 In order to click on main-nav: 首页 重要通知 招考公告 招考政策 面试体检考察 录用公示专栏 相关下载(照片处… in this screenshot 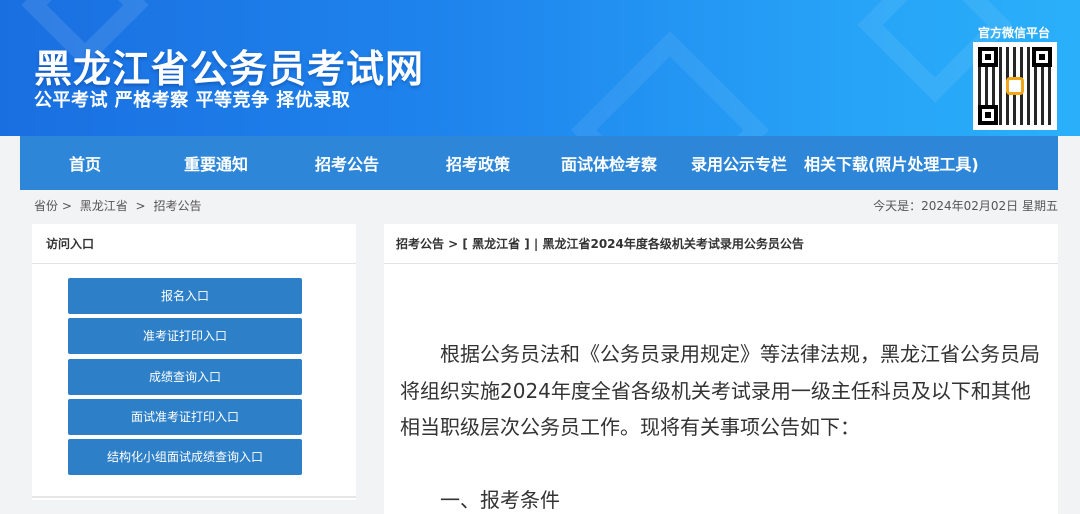, I will do `click(539, 163)`.